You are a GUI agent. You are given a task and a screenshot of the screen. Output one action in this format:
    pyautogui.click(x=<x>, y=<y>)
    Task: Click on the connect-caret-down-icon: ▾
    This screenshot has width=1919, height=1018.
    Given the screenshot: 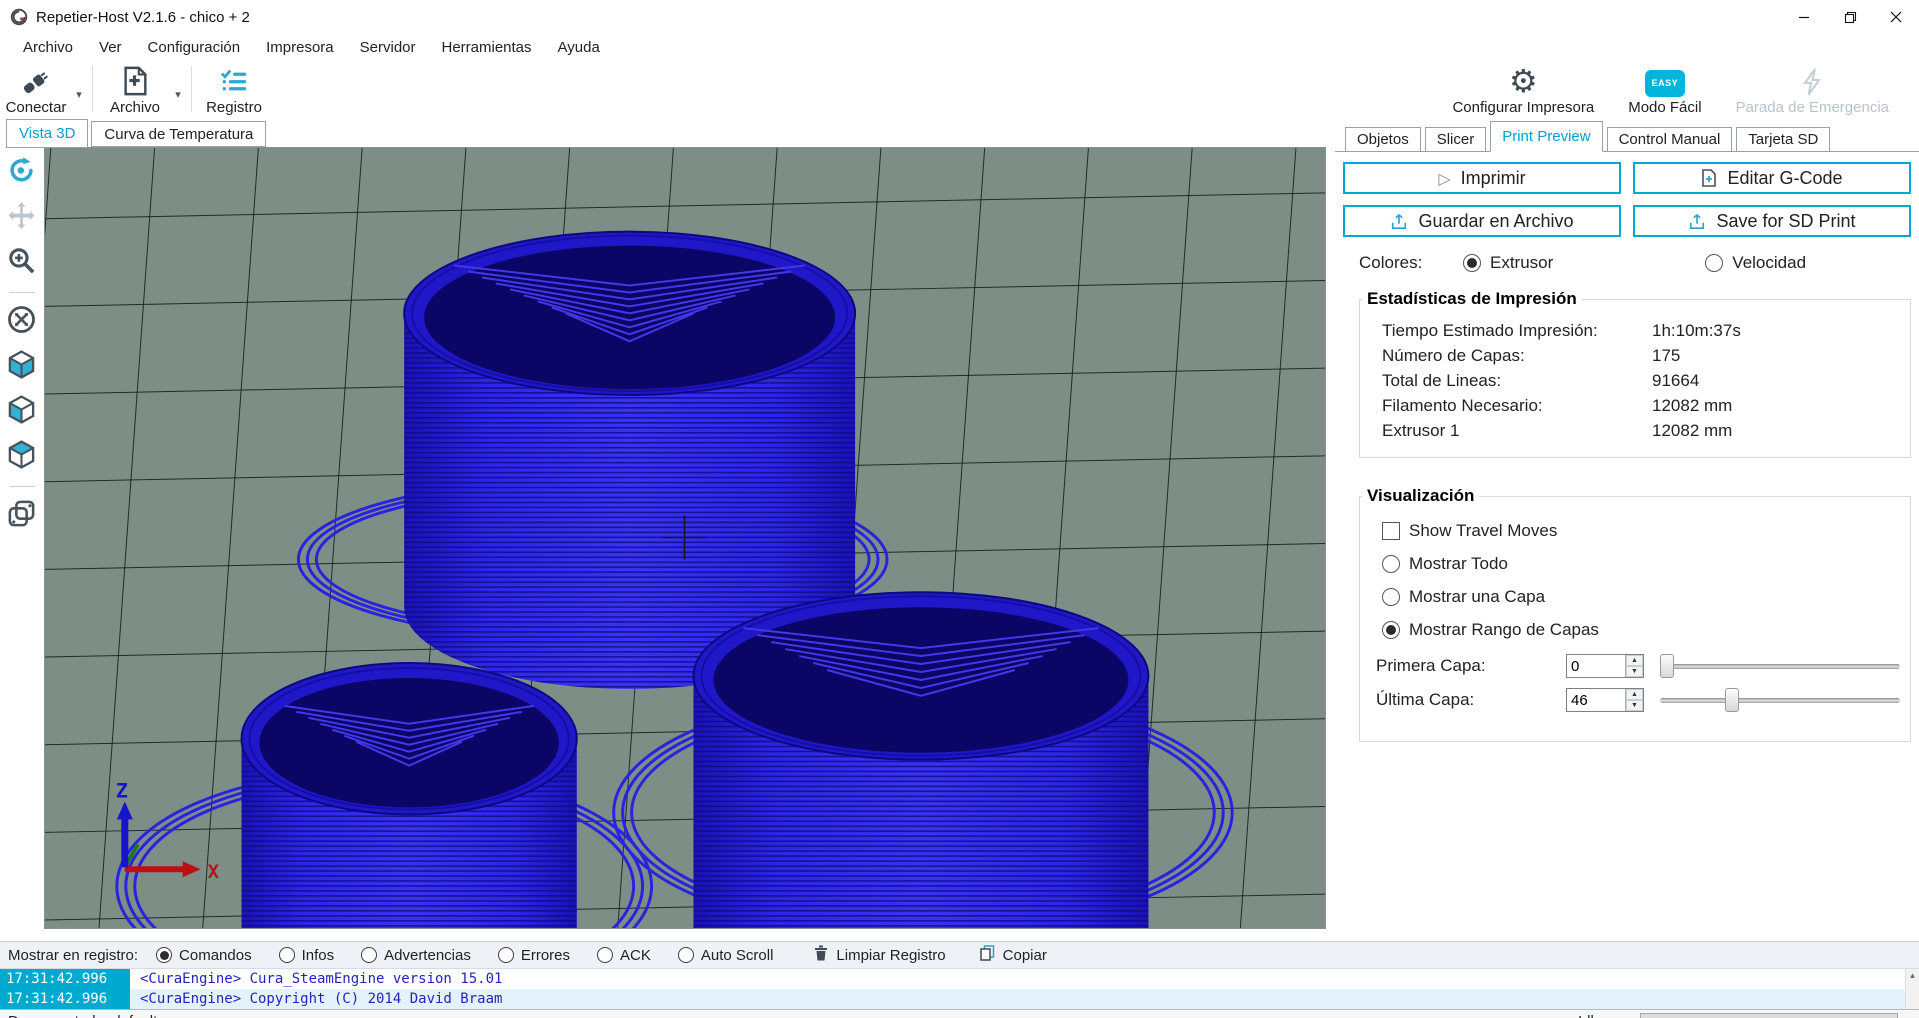 What is the action you would take?
    pyautogui.click(x=79, y=102)
    